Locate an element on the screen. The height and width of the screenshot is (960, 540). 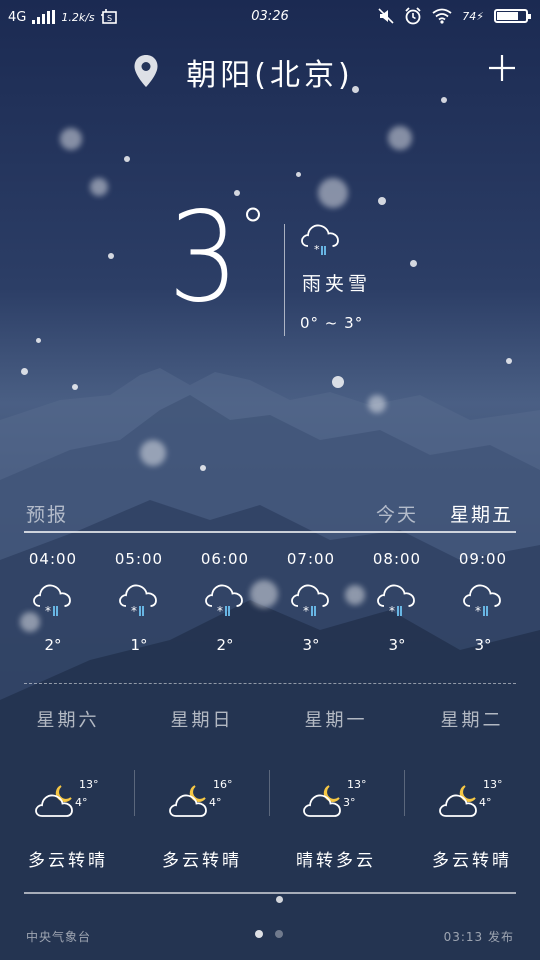
header: 朝阳(北京) is located at coordinates (270, 71).